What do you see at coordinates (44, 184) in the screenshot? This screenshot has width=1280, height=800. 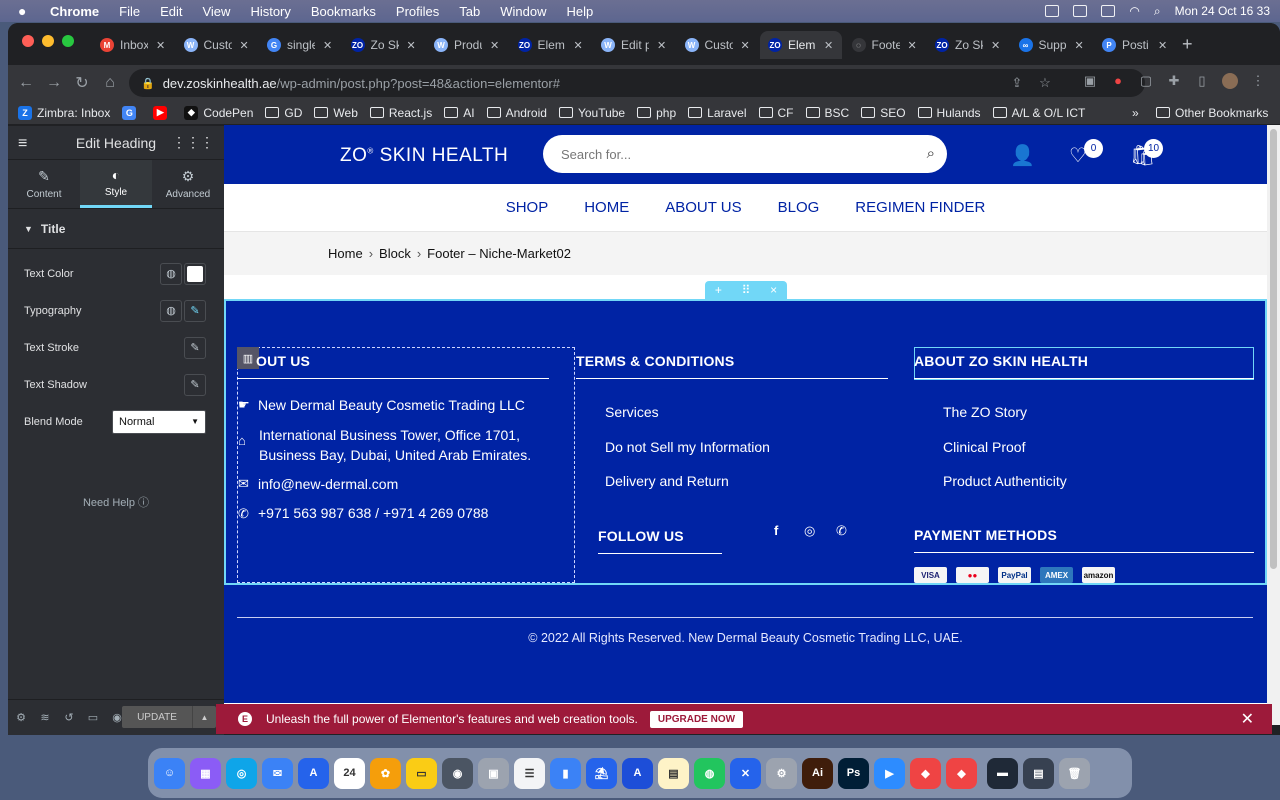 I see `panel-tab-content: ✎ Content` at bounding box center [44, 184].